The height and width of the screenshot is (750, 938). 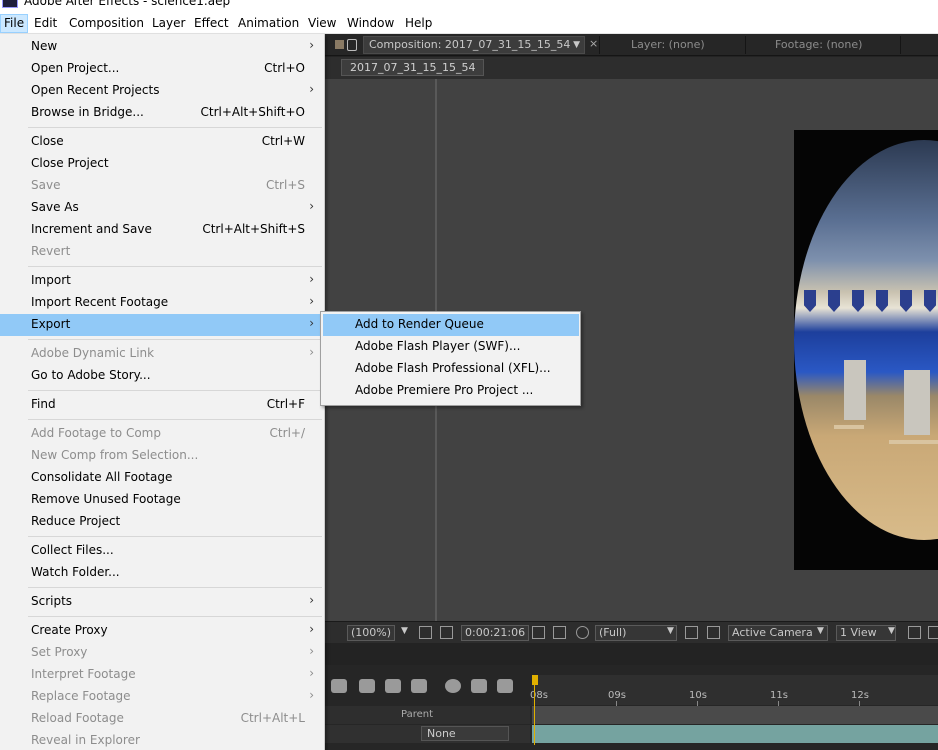 I want to click on menu-item-remove-unused-footage: Remove Unused Footage, so click(x=162, y=500).